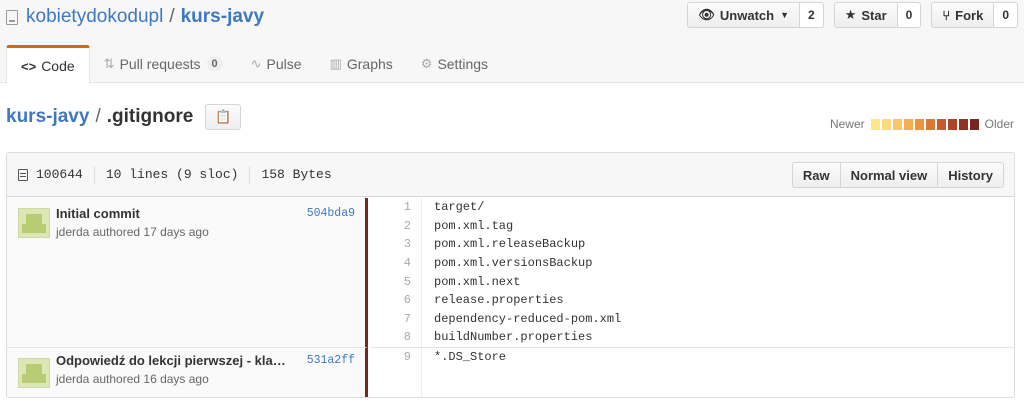 The image size is (1024, 411). What do you see at coordinates (909, 15) in the screenshot?
I see `stars-count: 0` at bounding box center [909, 15].